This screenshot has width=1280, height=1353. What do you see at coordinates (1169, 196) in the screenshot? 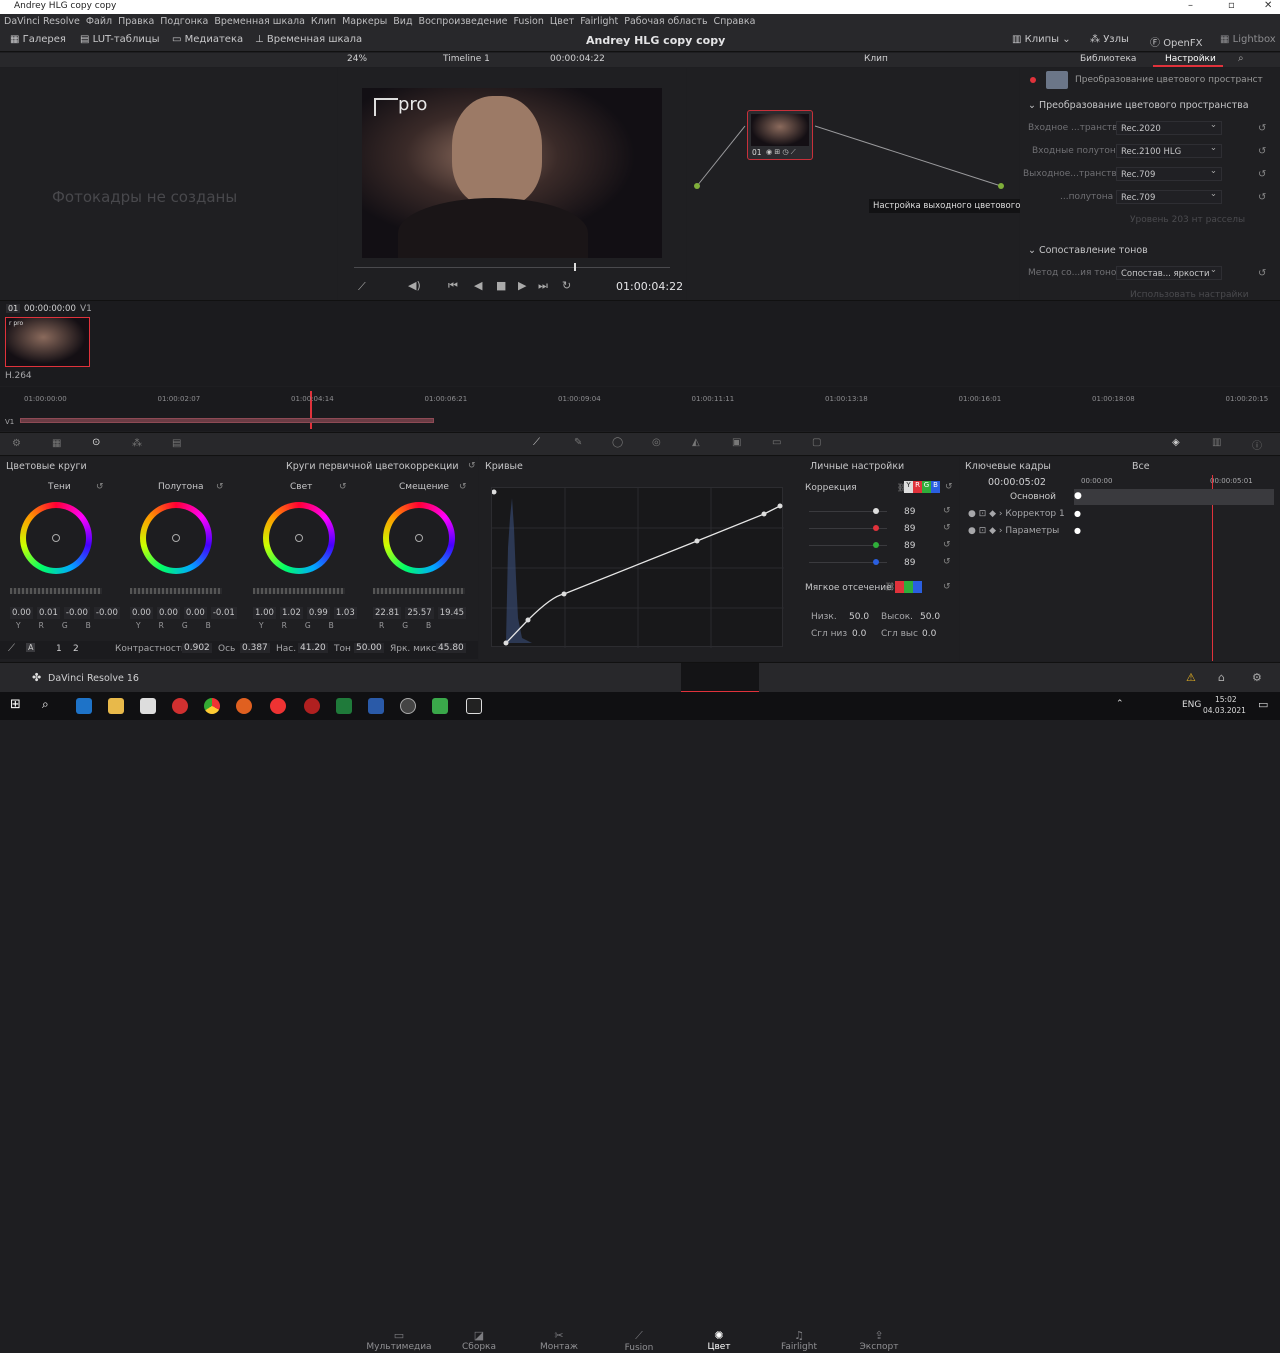
I see `output-gamma-select: Rec.709` at bounding box center [1169, 196].